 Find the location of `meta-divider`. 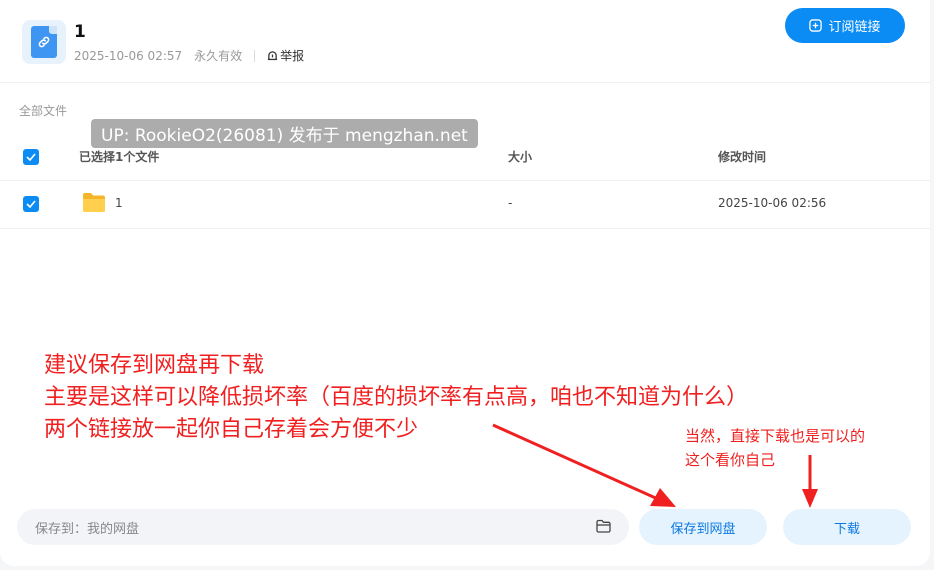

meta-divider is located at coordinates (255, 55).